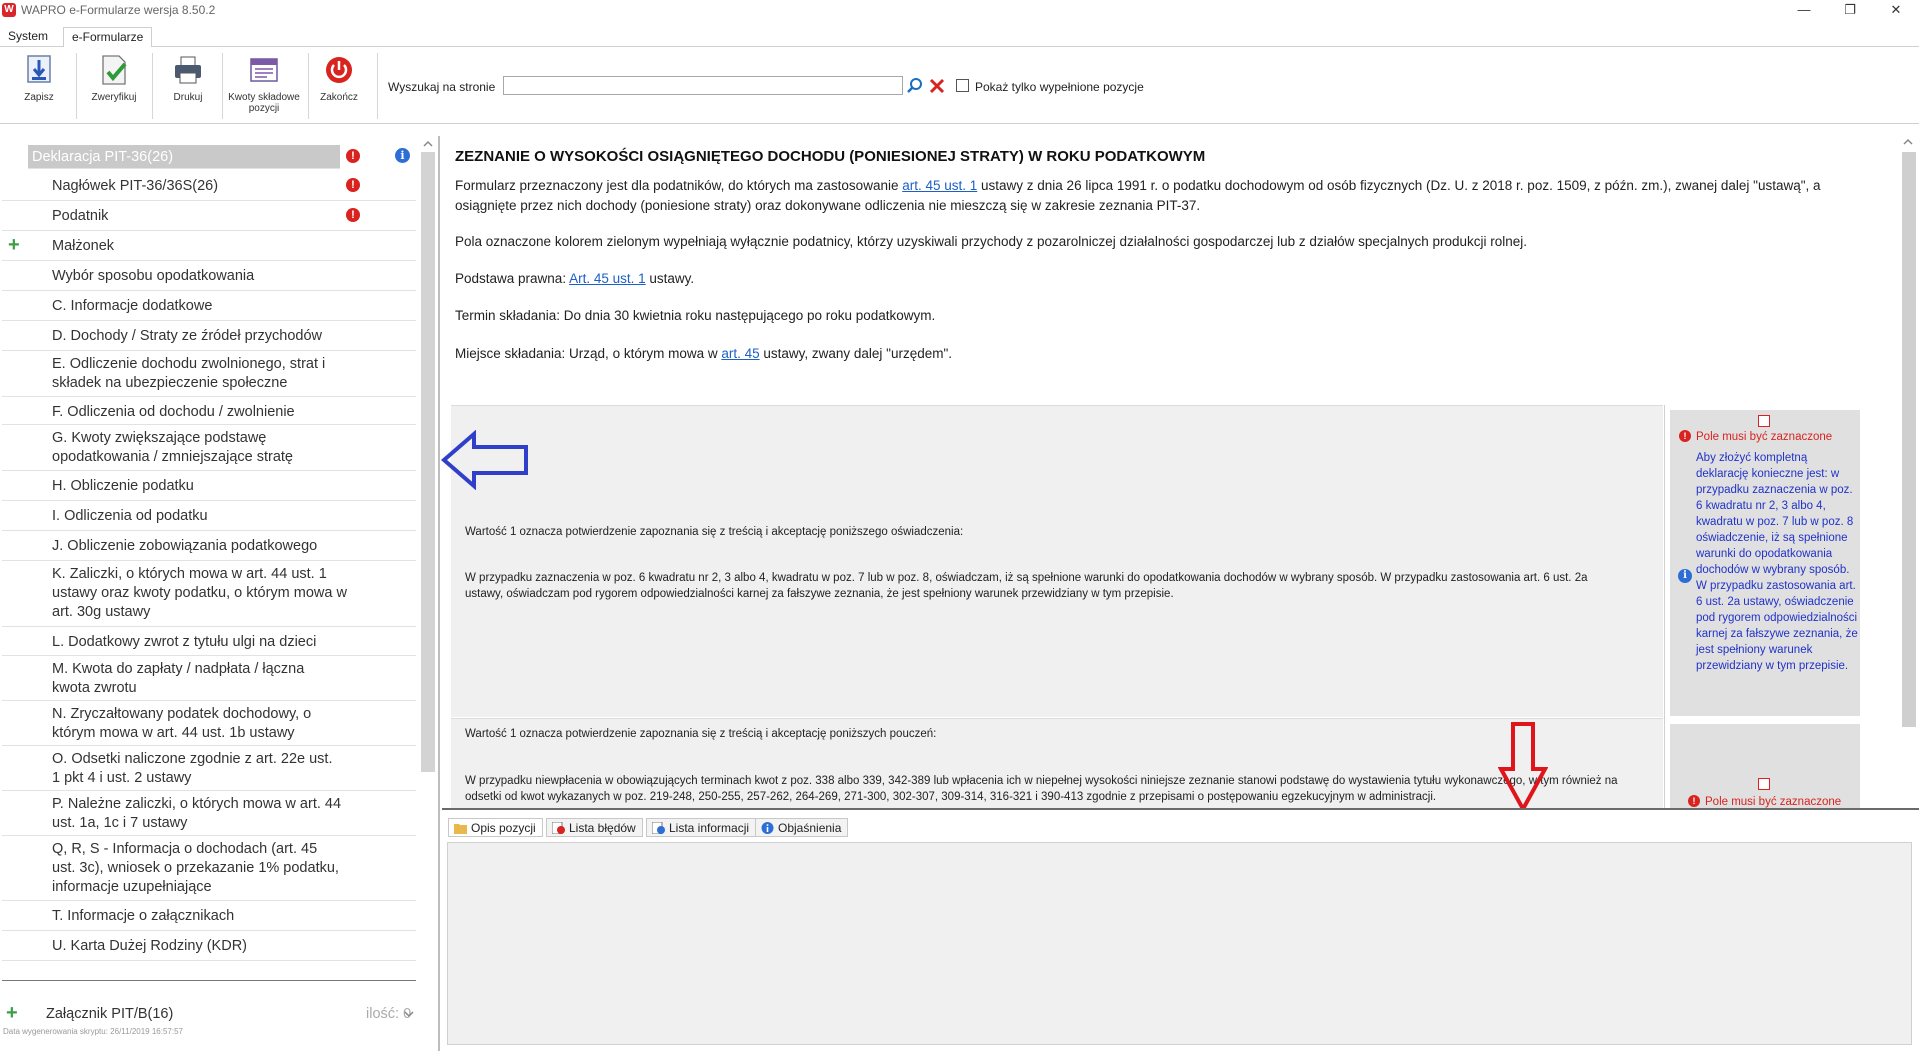  What do you see at coordinates (209, 216) in the screenshot?
I see `nav-item-taxpayer: Podatnik !` at bounding box center [209, 216].